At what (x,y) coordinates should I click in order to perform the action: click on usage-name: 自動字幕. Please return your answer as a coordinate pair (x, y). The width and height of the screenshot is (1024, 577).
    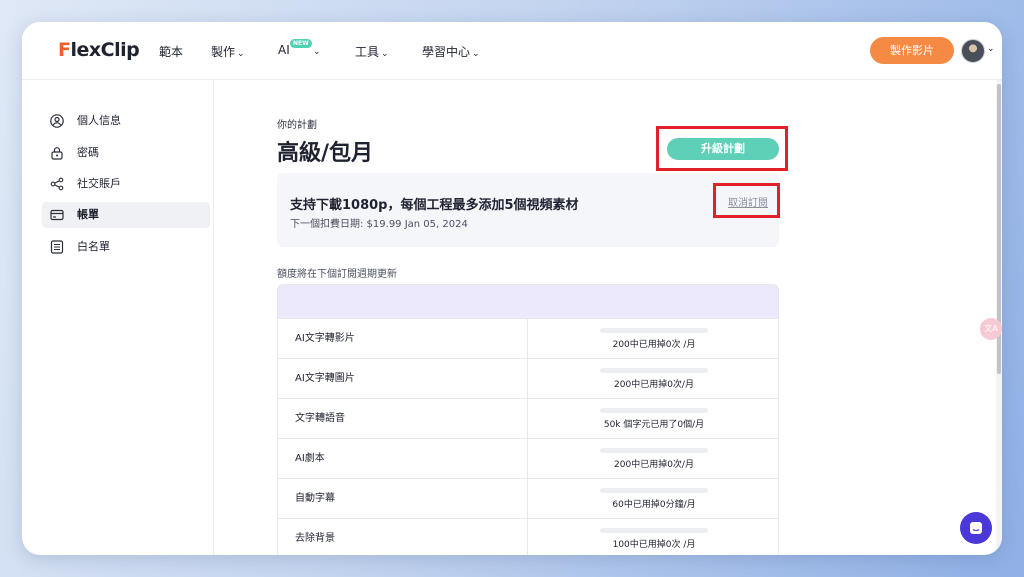
    Looking at the image, I should click on (403, 499).